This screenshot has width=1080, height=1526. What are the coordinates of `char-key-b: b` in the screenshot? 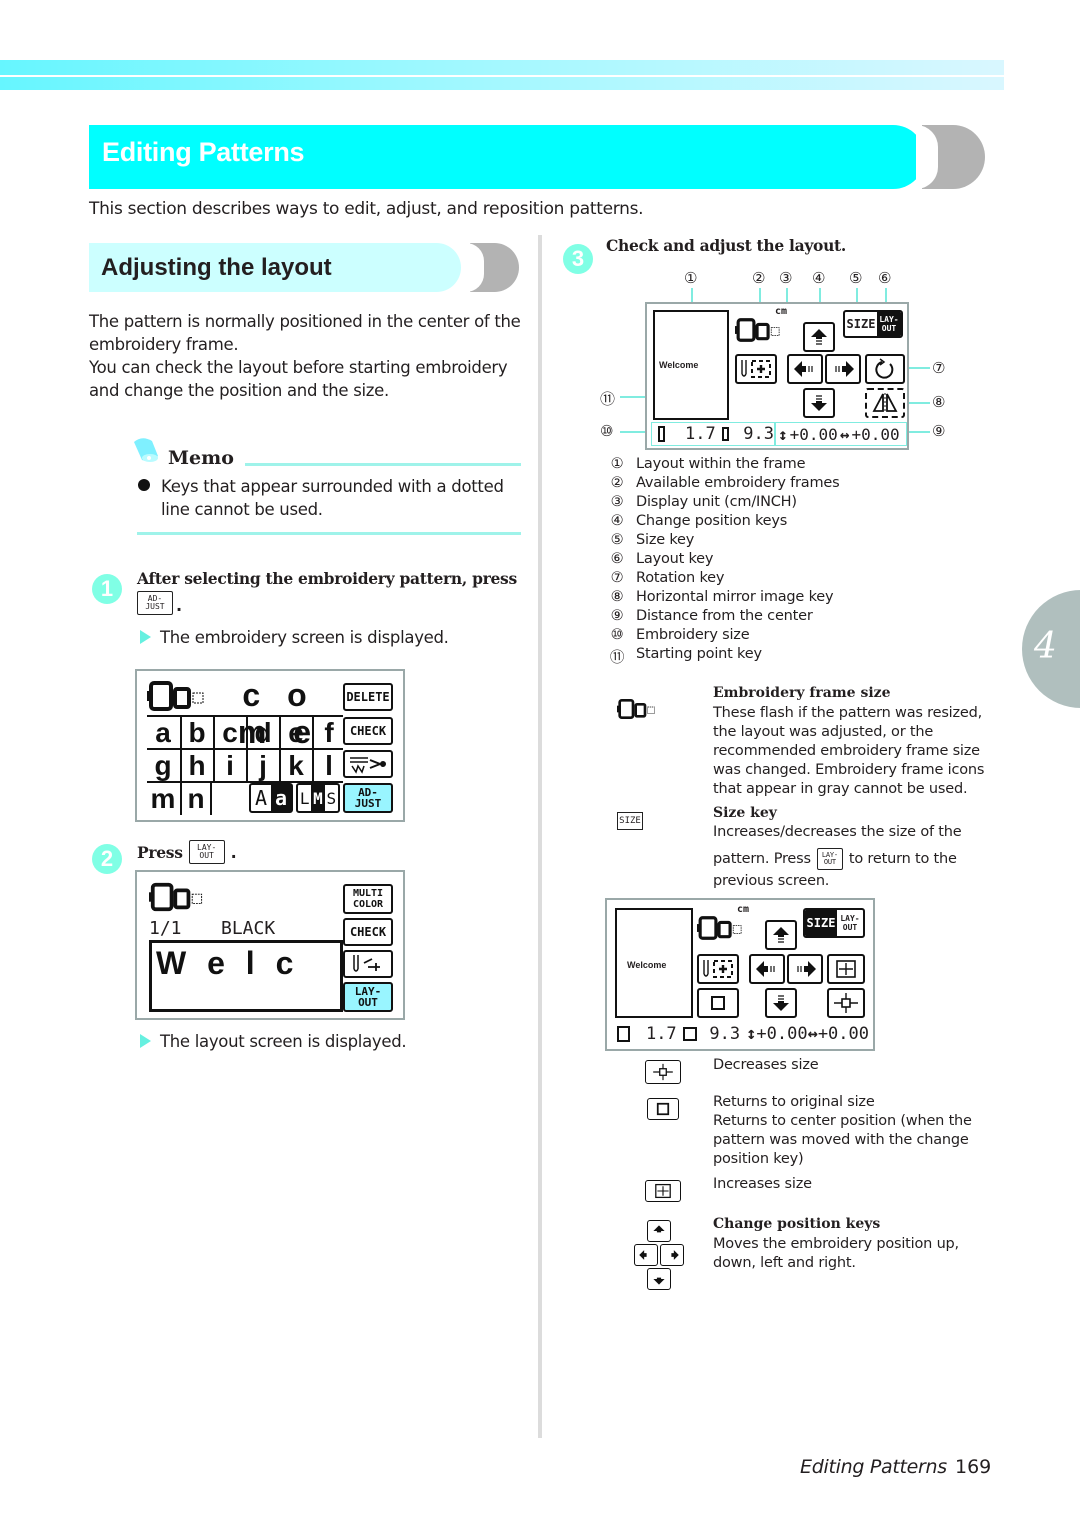 It's located at (196, 733).